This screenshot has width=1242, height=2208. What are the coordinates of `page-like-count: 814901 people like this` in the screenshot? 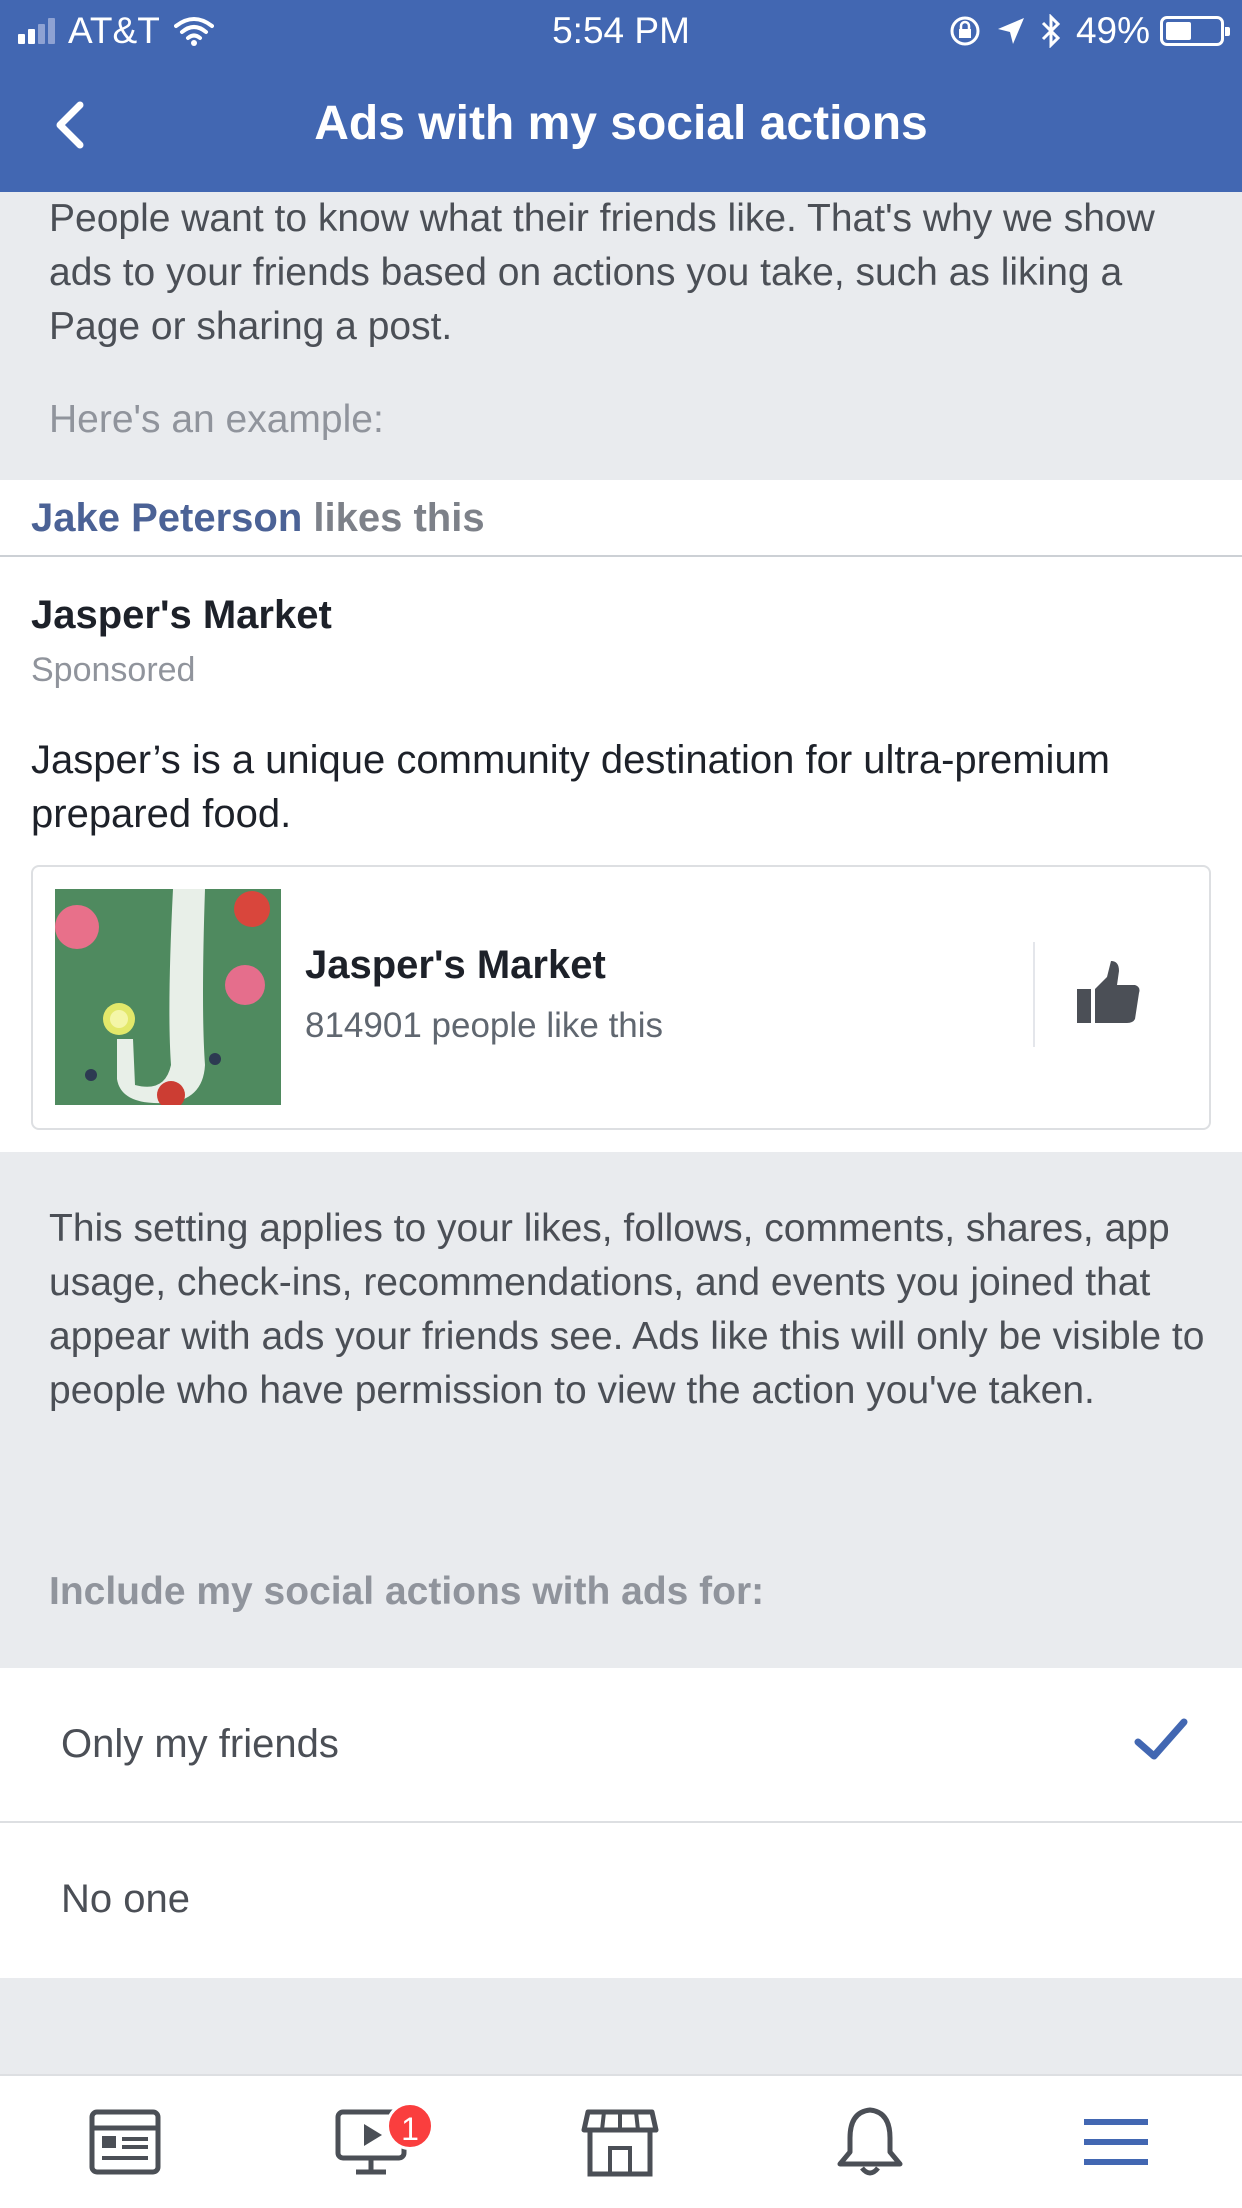 It's located at (484, 1025).